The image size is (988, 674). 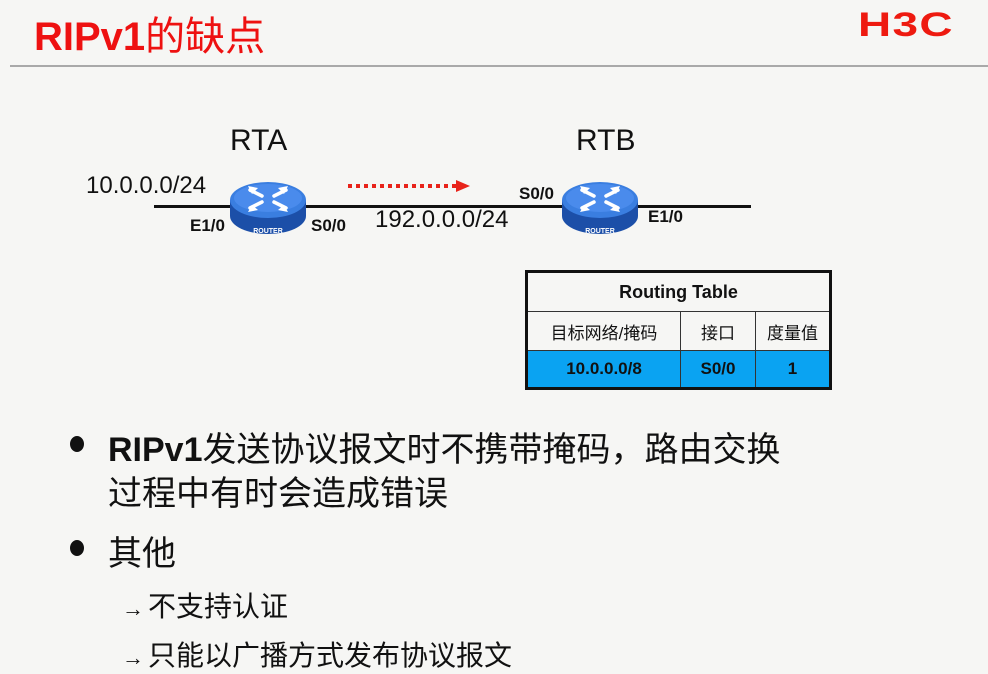 What do you see at coordinates (90, 37) in the screenshot?
I see `title-latin: RIPv1` at bounding box center [90, 37].